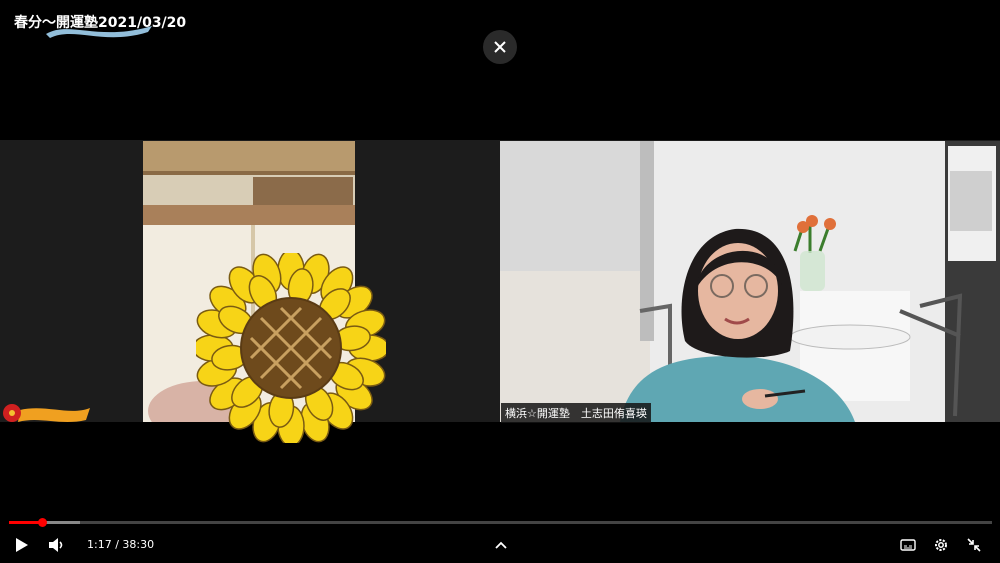  Describe the element at coordinates (42, 522) in the screenshot. I see `progress-scrubber` at that location.